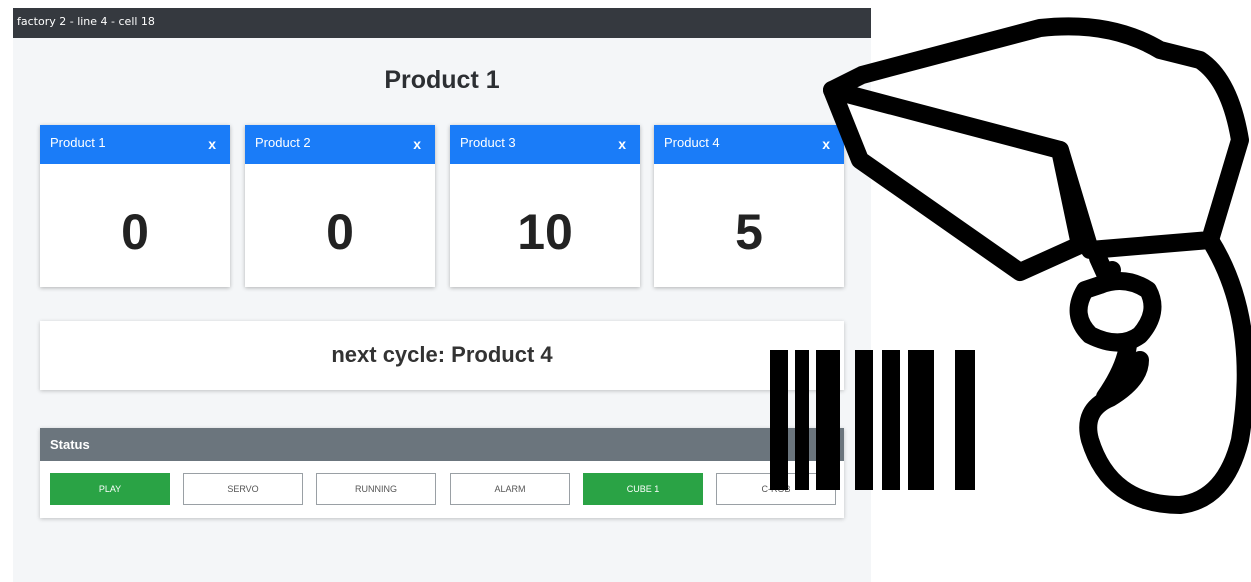 This screenshot has height=582, width=1251. I want to click on servo-button: SERVO, so click(243, 489).